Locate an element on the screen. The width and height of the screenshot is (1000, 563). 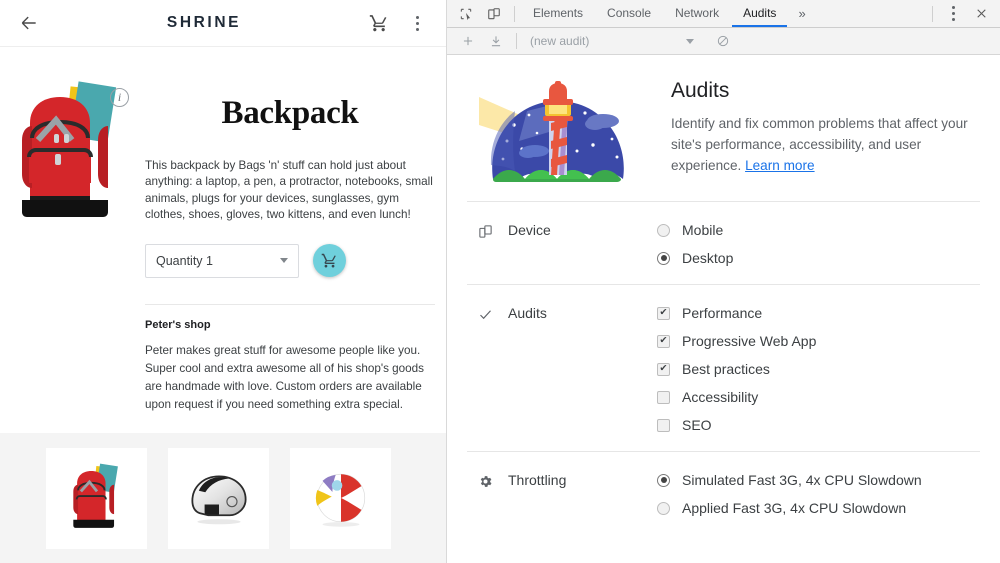
tab-label: Network is located at coordinates (697, 12).